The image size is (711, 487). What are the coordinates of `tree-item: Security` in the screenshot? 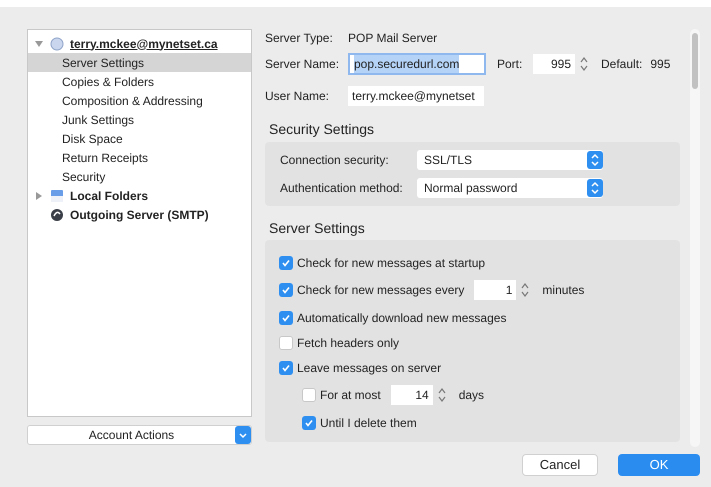 It's located at (139, 176).